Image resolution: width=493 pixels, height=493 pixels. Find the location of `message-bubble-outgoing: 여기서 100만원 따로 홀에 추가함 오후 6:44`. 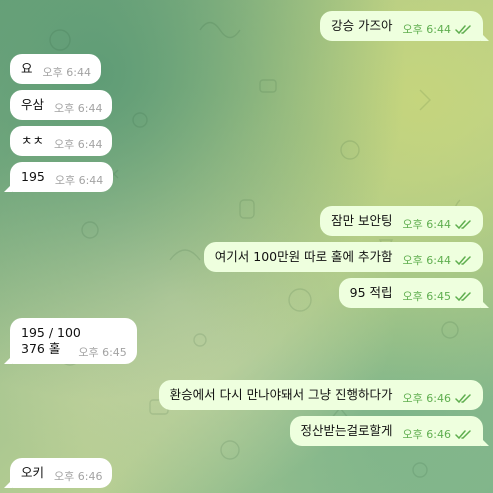

message-bubble-outgoing: 여기서 100만원 따로 홀에 추가함 오후 6:44 is located at coordinates (343, 257).